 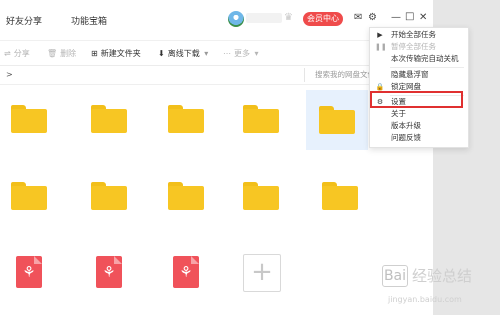 What do you see at coordinates (395, 276) in the screenshot?
I see `watermark-logo-icon: Bai` at bounding box center [395, 276].